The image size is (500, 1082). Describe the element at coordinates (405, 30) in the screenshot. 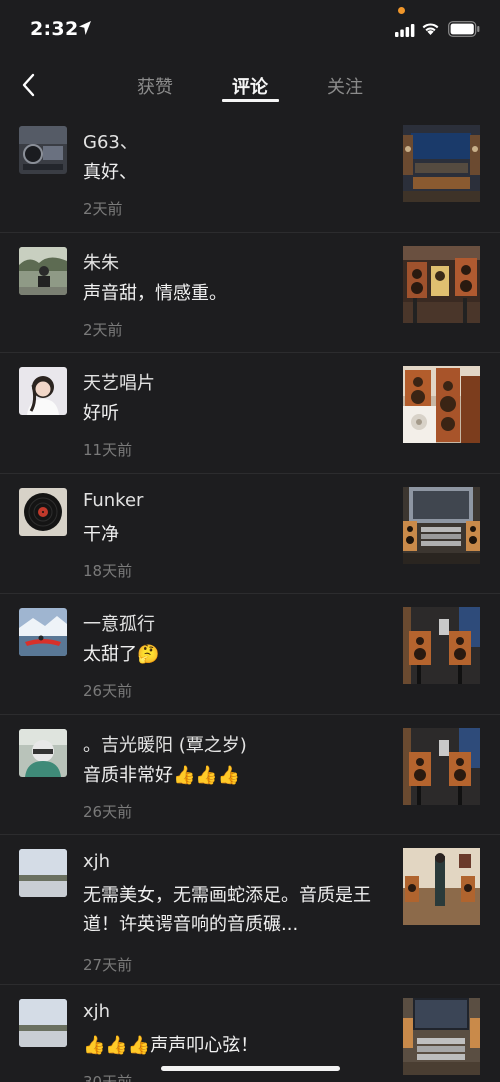

I see `cellular-signal-icon` at that location.